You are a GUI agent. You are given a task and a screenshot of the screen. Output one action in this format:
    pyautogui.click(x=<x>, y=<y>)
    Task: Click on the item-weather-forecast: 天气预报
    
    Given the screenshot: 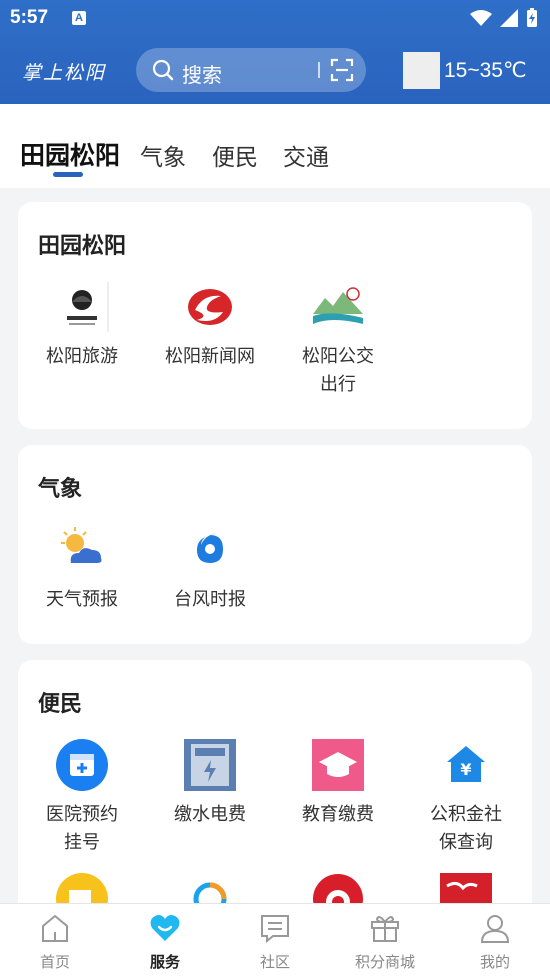 What is the action you would take?
    pyautogui.click(x=82, y=568)
    